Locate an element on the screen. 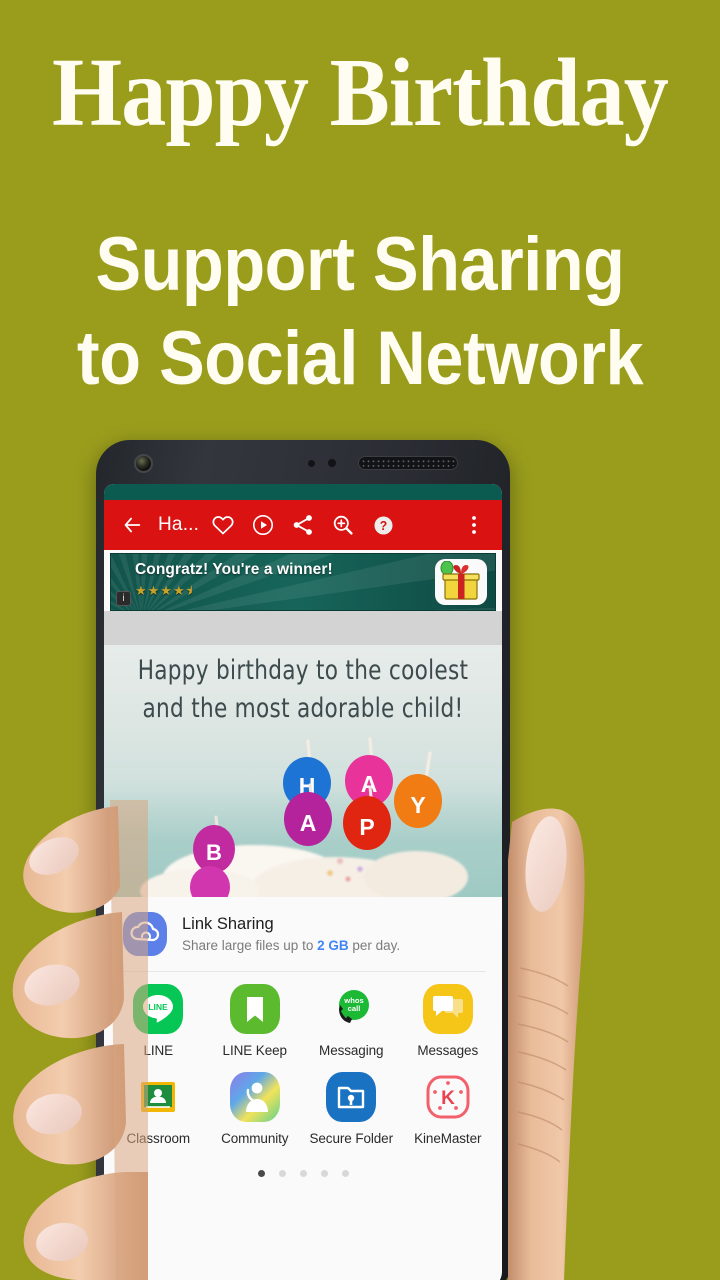  share-target-messaging: whos call Messaging is located at coordinates (351, 1021).